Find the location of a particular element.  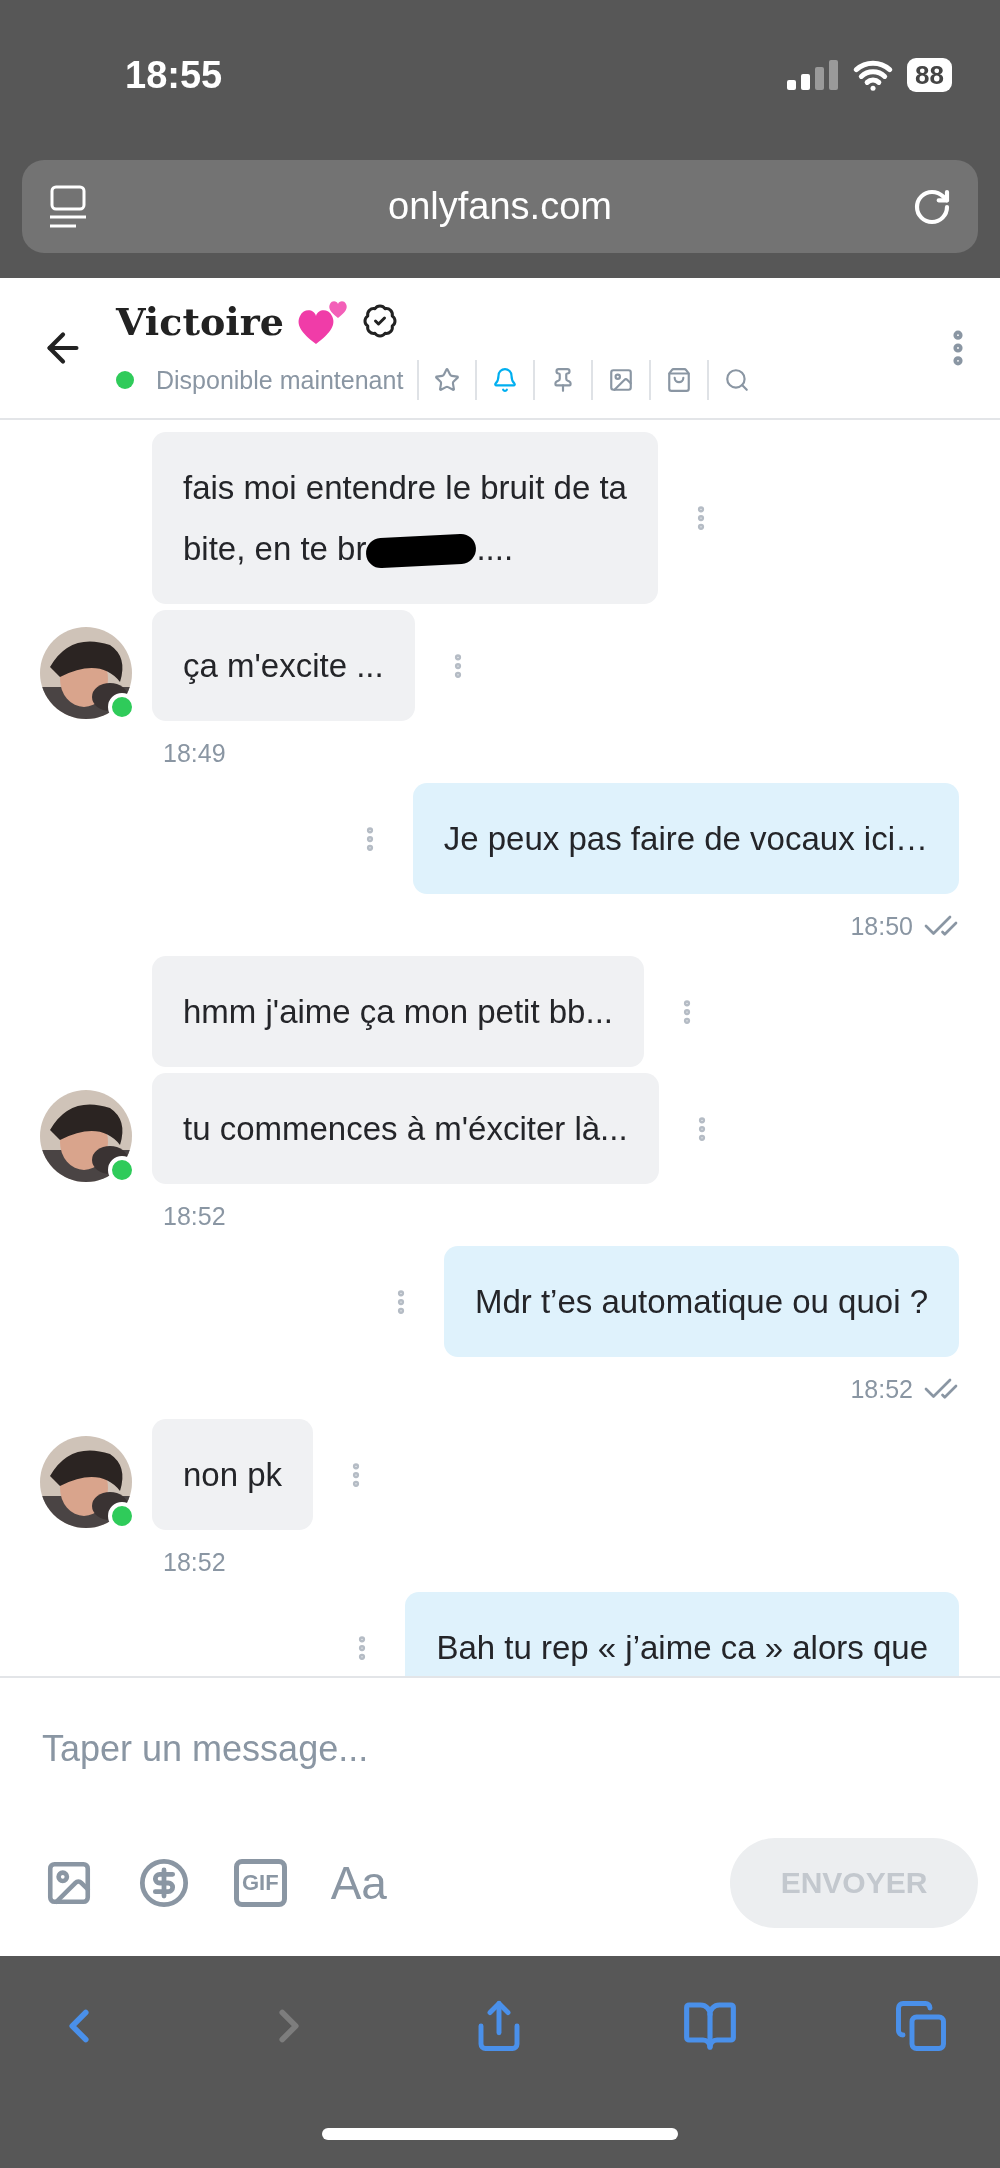

status-text: Disponible maintenant is located at coordinates (280, 380).